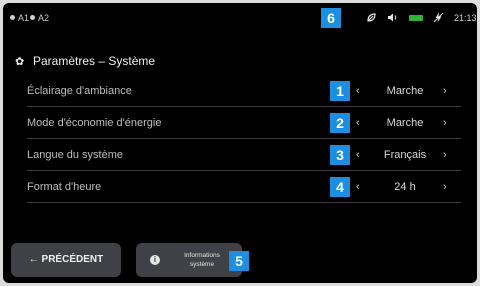 The height and width of the screenshot is (286, 480). What do you see at coordinates (340, 155) in the screenshot?
I see `marker-badge-3: 3` at bounding box center [340, 155].